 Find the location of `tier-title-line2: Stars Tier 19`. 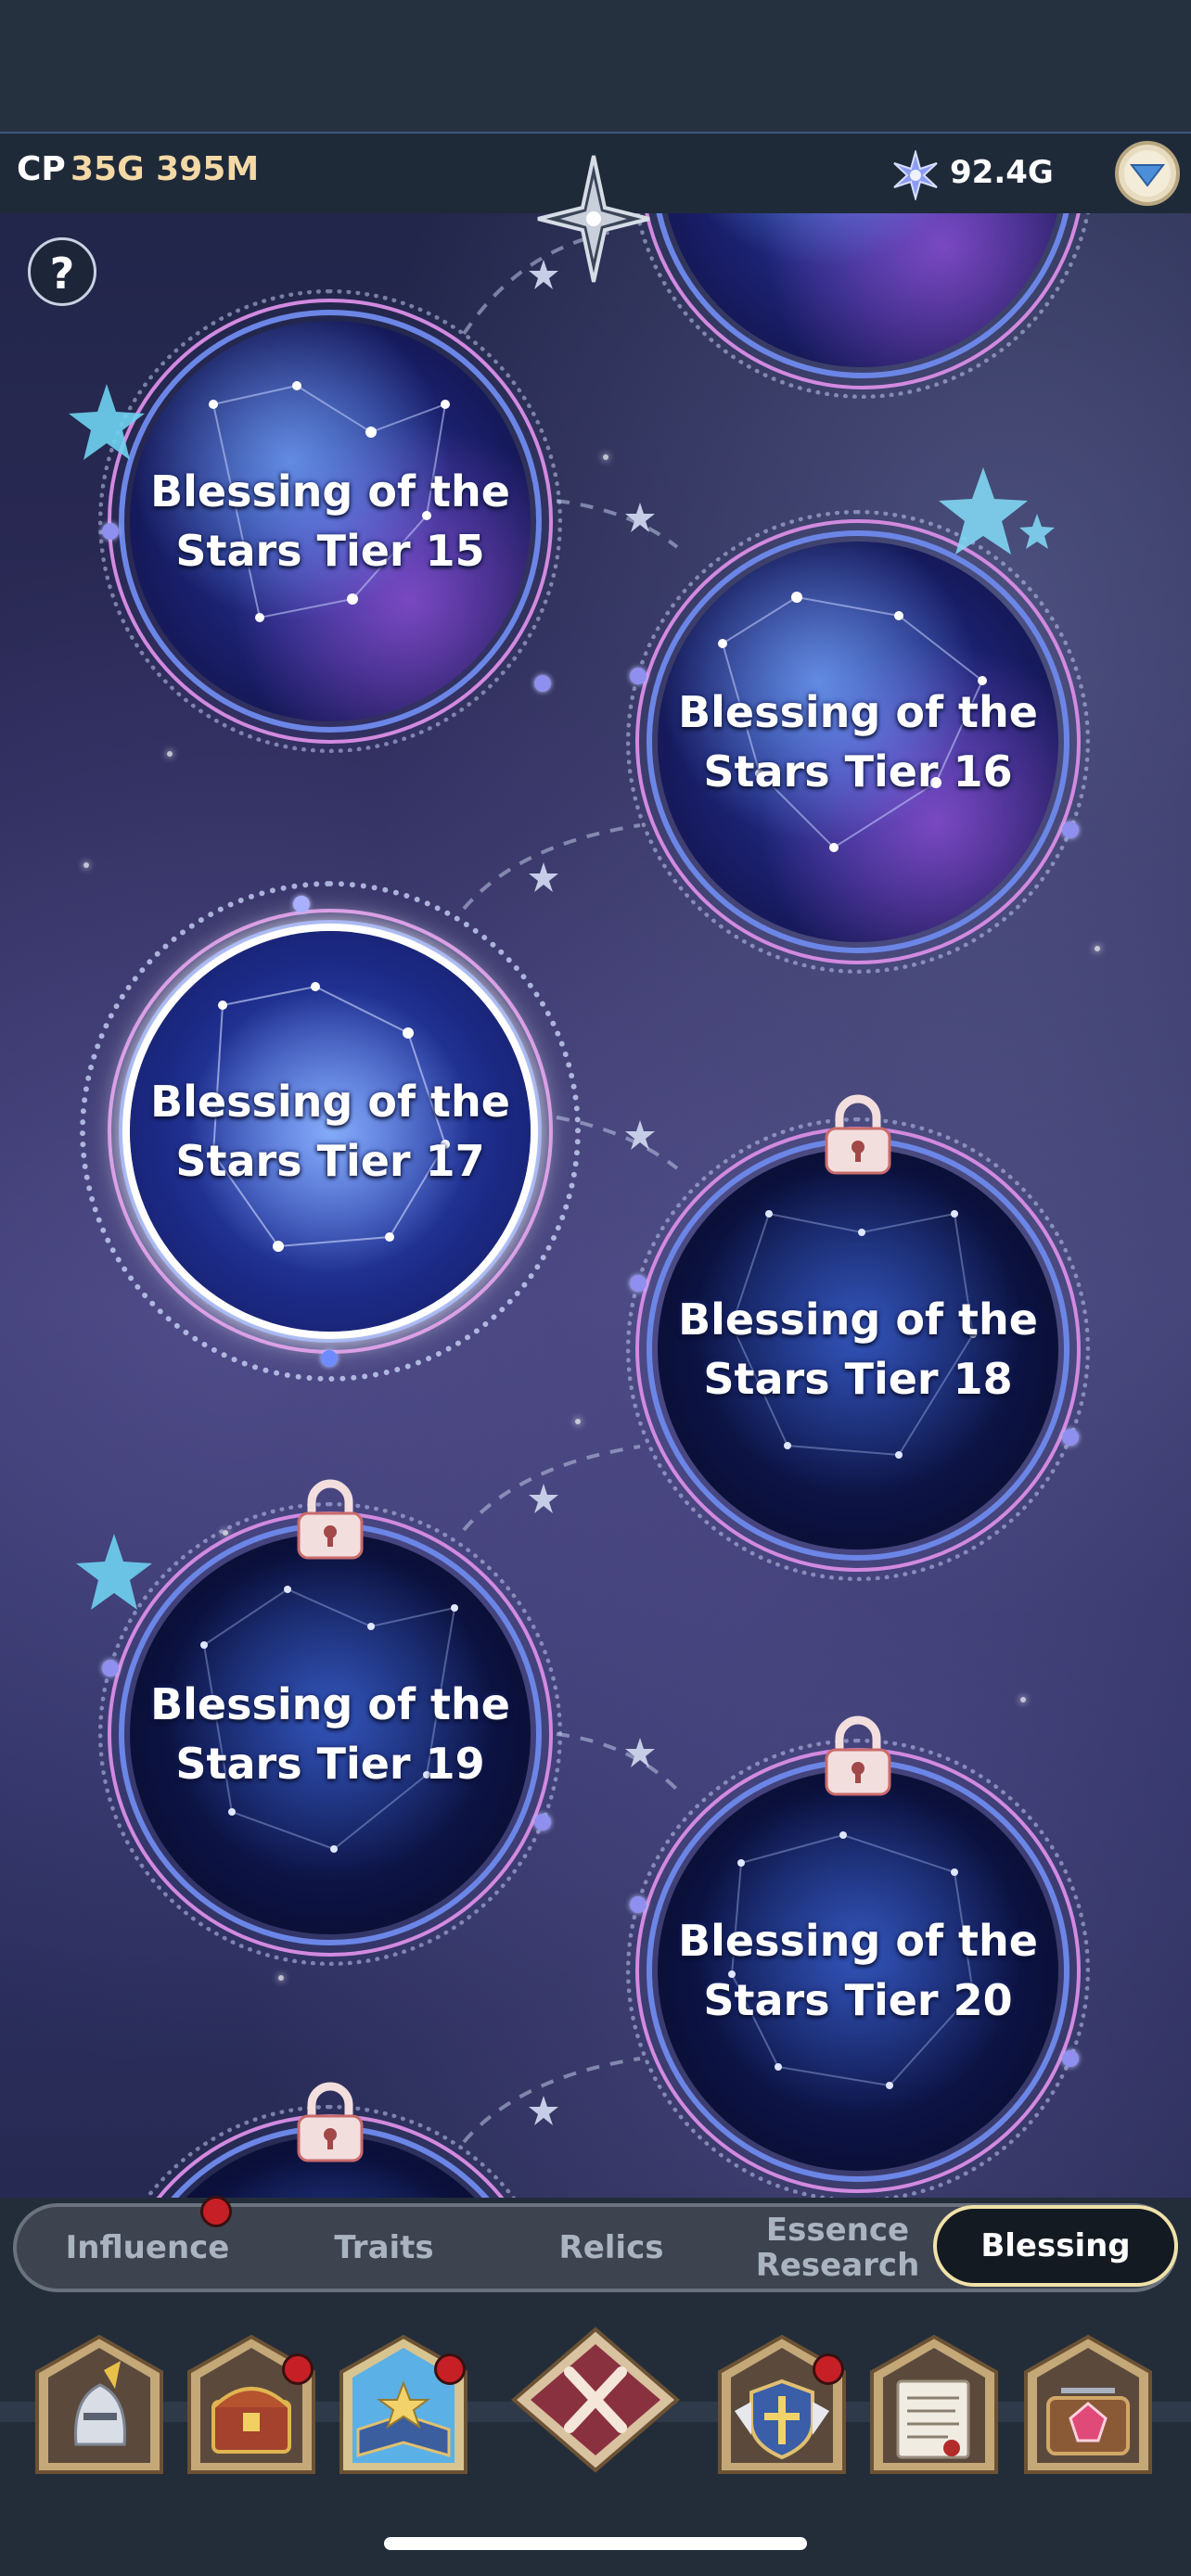

tier-title-line2: Stars Tier 19 is located at coordinates (330, 1764).